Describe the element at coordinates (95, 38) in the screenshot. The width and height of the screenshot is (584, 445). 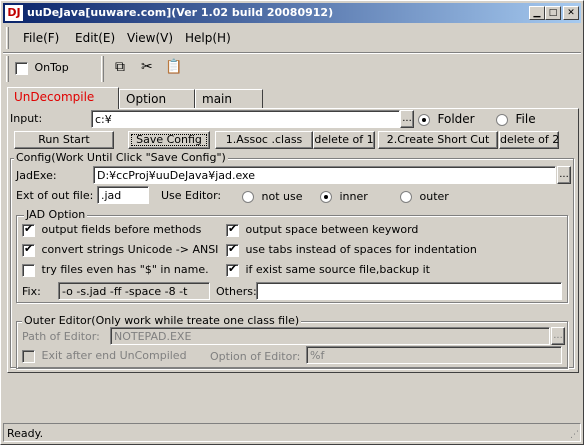
I see `menu-edit: Edit(E)` at that location.